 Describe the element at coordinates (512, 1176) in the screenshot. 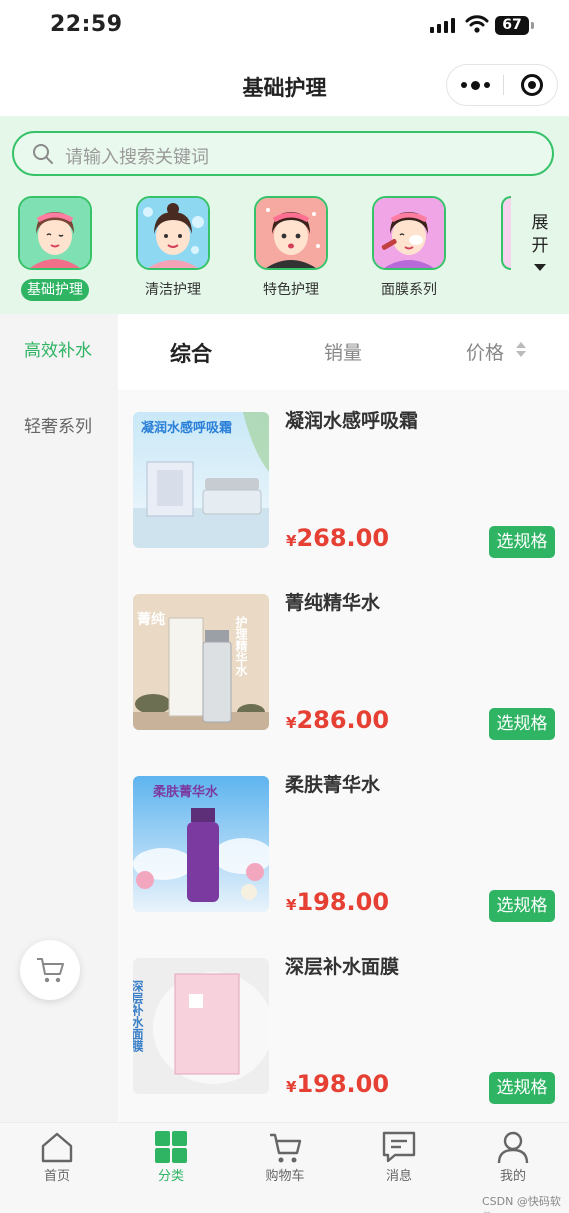

I see `tab-label: 我的` at that location.